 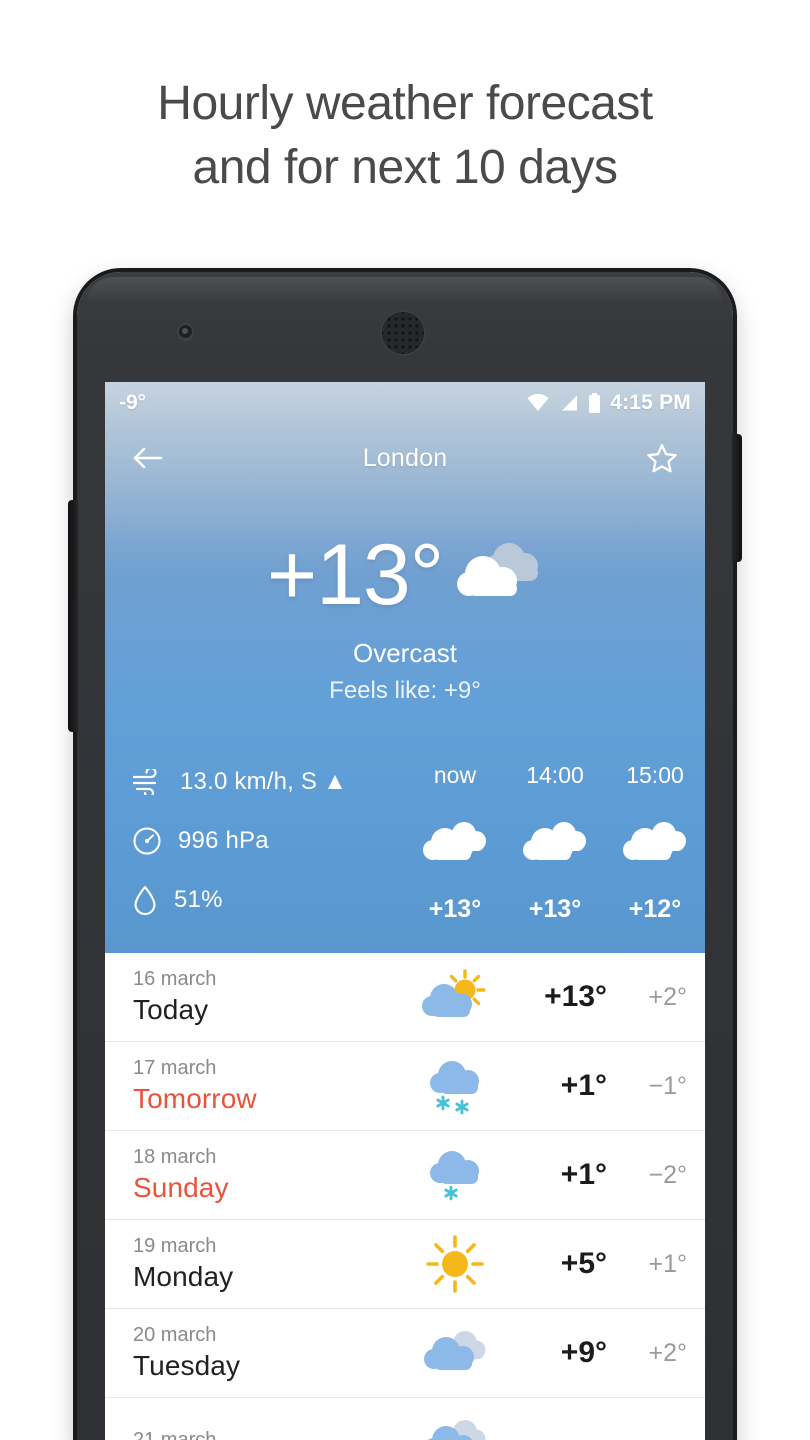 What do you see at coordinates (181, 1187) in the screenshot?
I see `daily-day: Sunday` at bounding box center [181, 1187].